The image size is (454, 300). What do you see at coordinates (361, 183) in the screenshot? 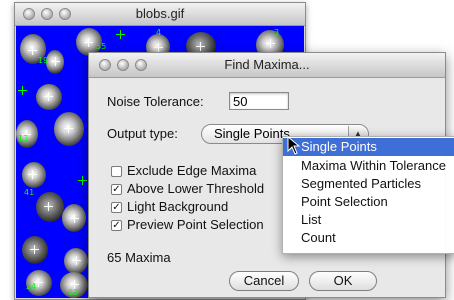
I see `menu-item-label: Segmented Particles` at bounding box center [361, 183].